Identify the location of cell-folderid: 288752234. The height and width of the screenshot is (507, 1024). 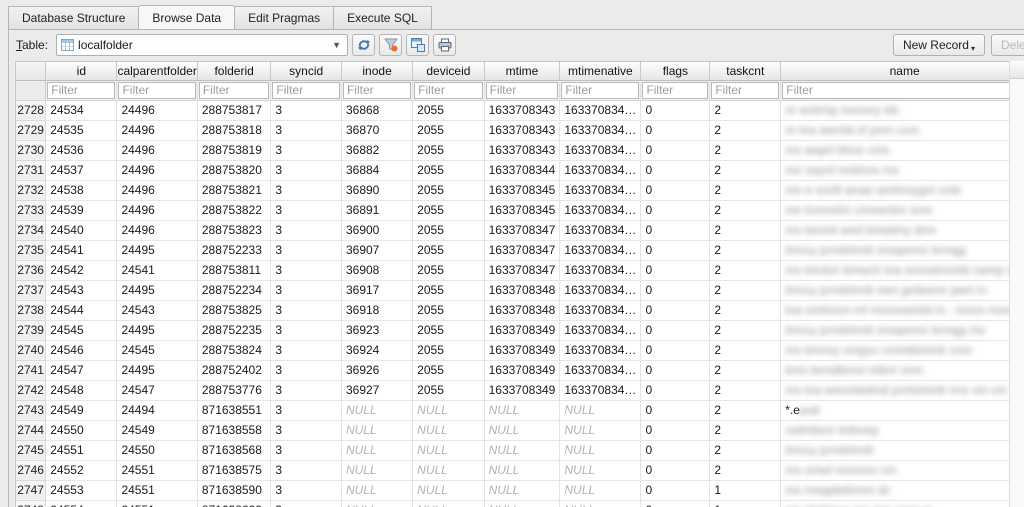
(234, 290).